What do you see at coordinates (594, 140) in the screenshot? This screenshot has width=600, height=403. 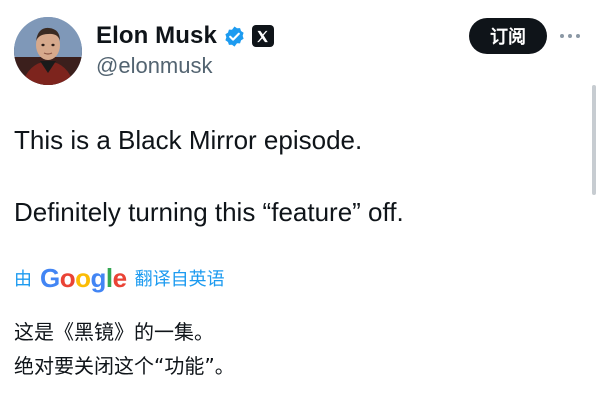 I see `scrollbar` at bounding box center [594, 140].